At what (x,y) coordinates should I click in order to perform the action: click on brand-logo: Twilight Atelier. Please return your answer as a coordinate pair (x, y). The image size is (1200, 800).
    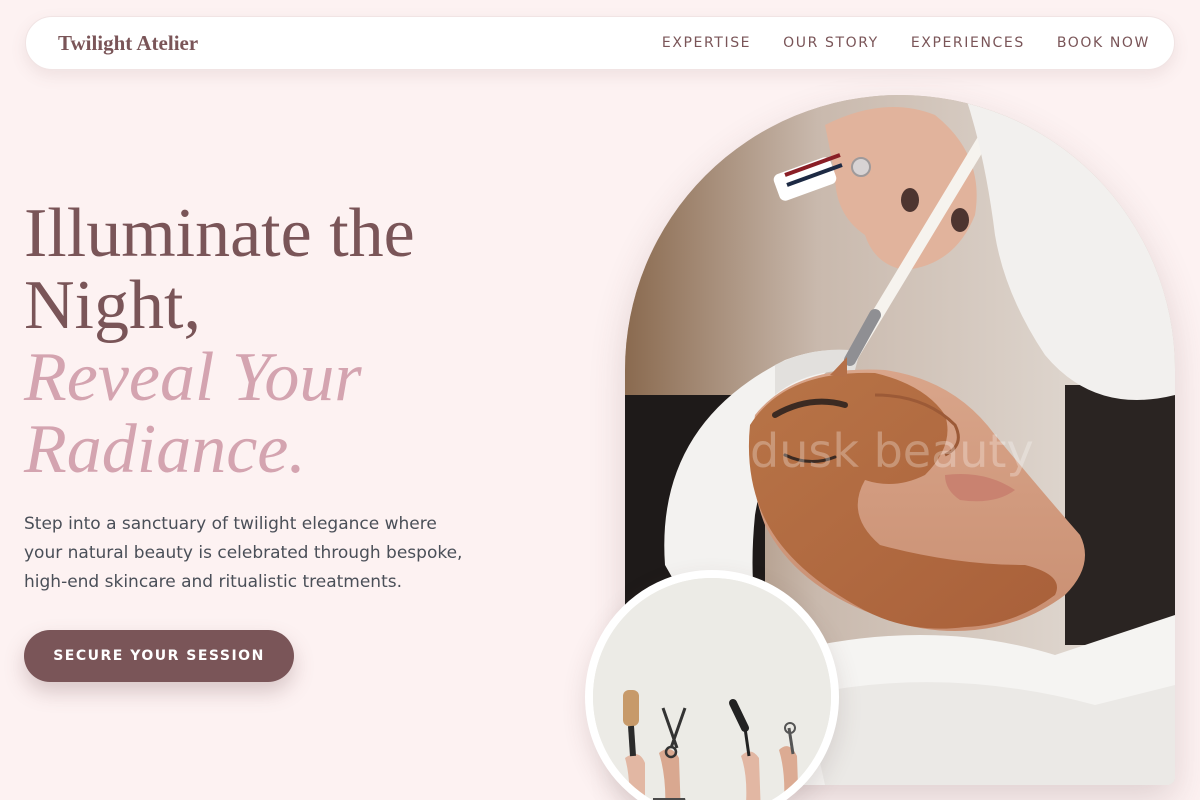
    Looking at the image, I should click on (128, 43).